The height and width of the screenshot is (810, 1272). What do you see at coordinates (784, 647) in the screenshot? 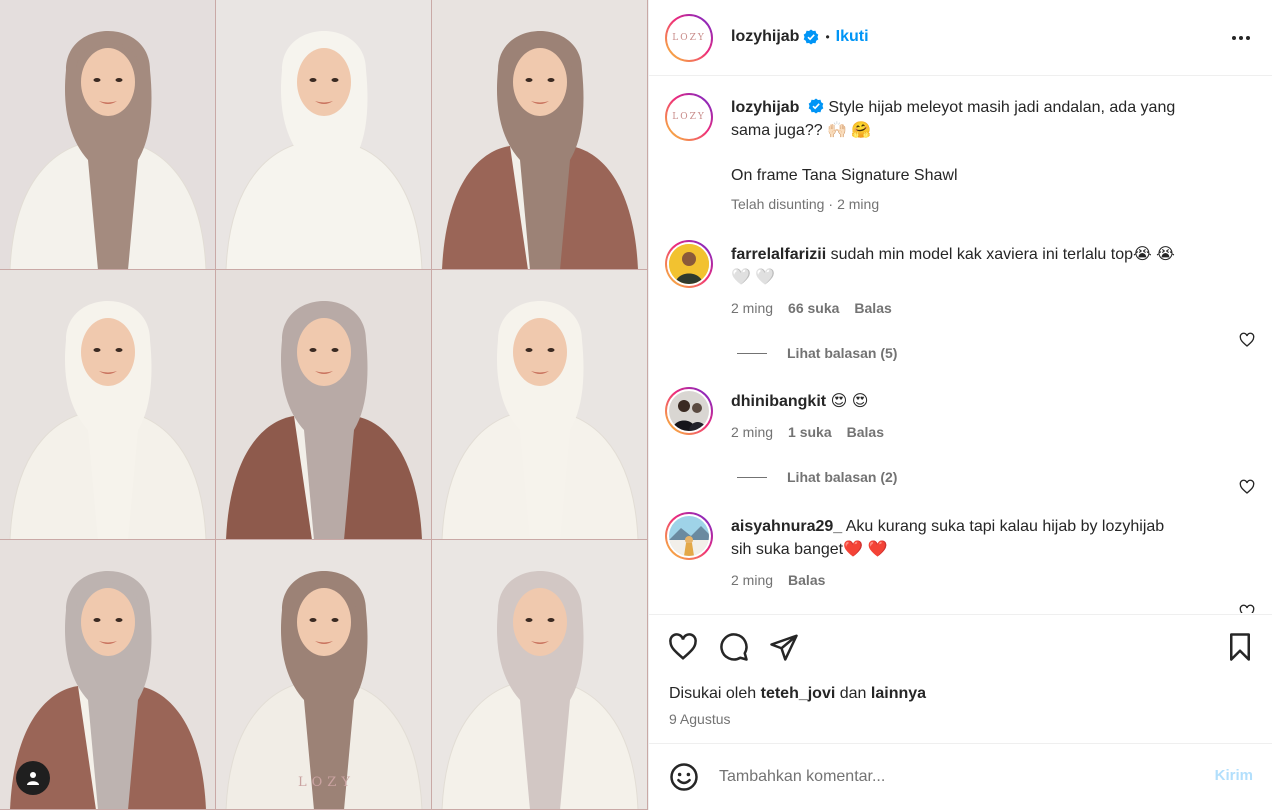
I see `share-icon` at bounding box center [784, 647].